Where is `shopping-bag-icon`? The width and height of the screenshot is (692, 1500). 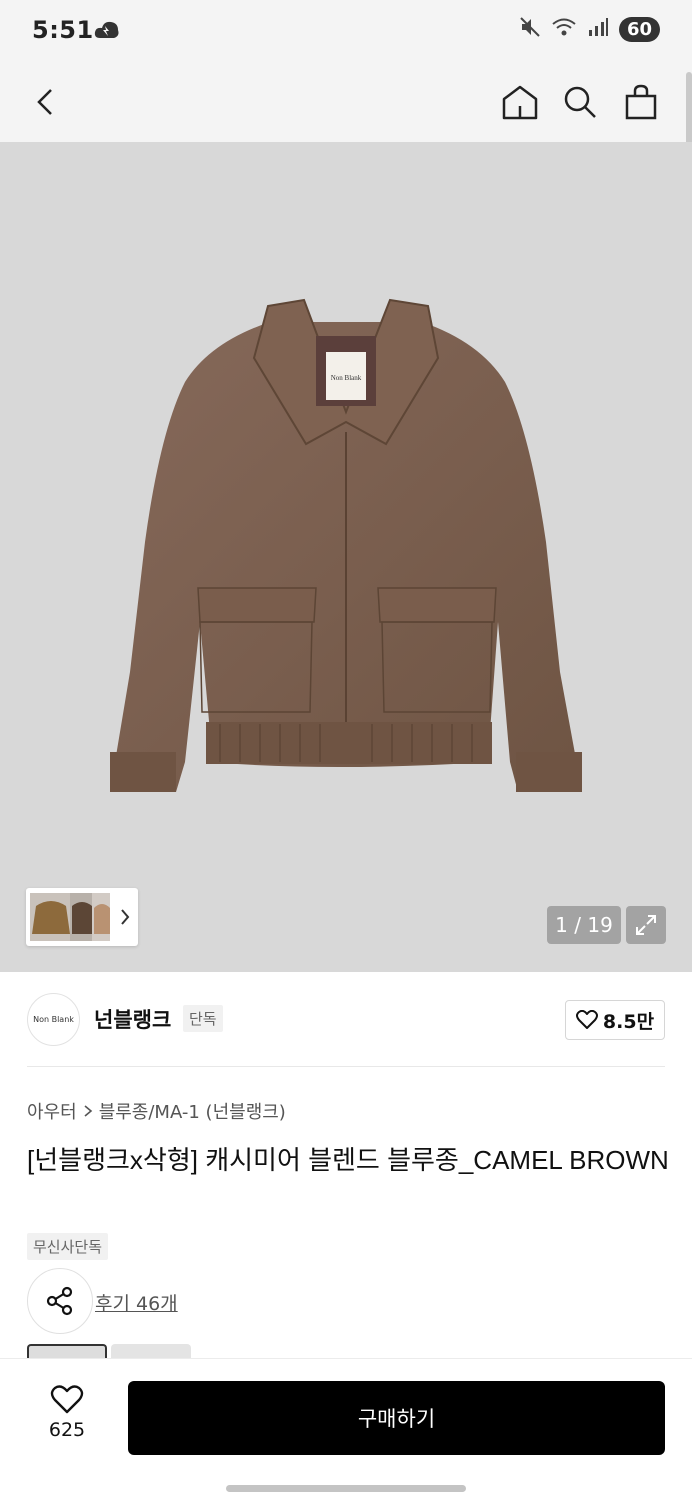
shopping-bag-icon is located at coordinates (641, 102).